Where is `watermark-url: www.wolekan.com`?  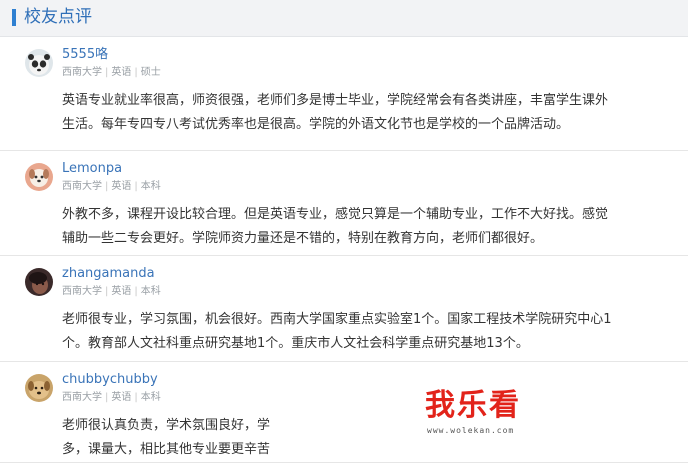
watermark-url: www.wolekan.com is located at coordinates (471, 430).